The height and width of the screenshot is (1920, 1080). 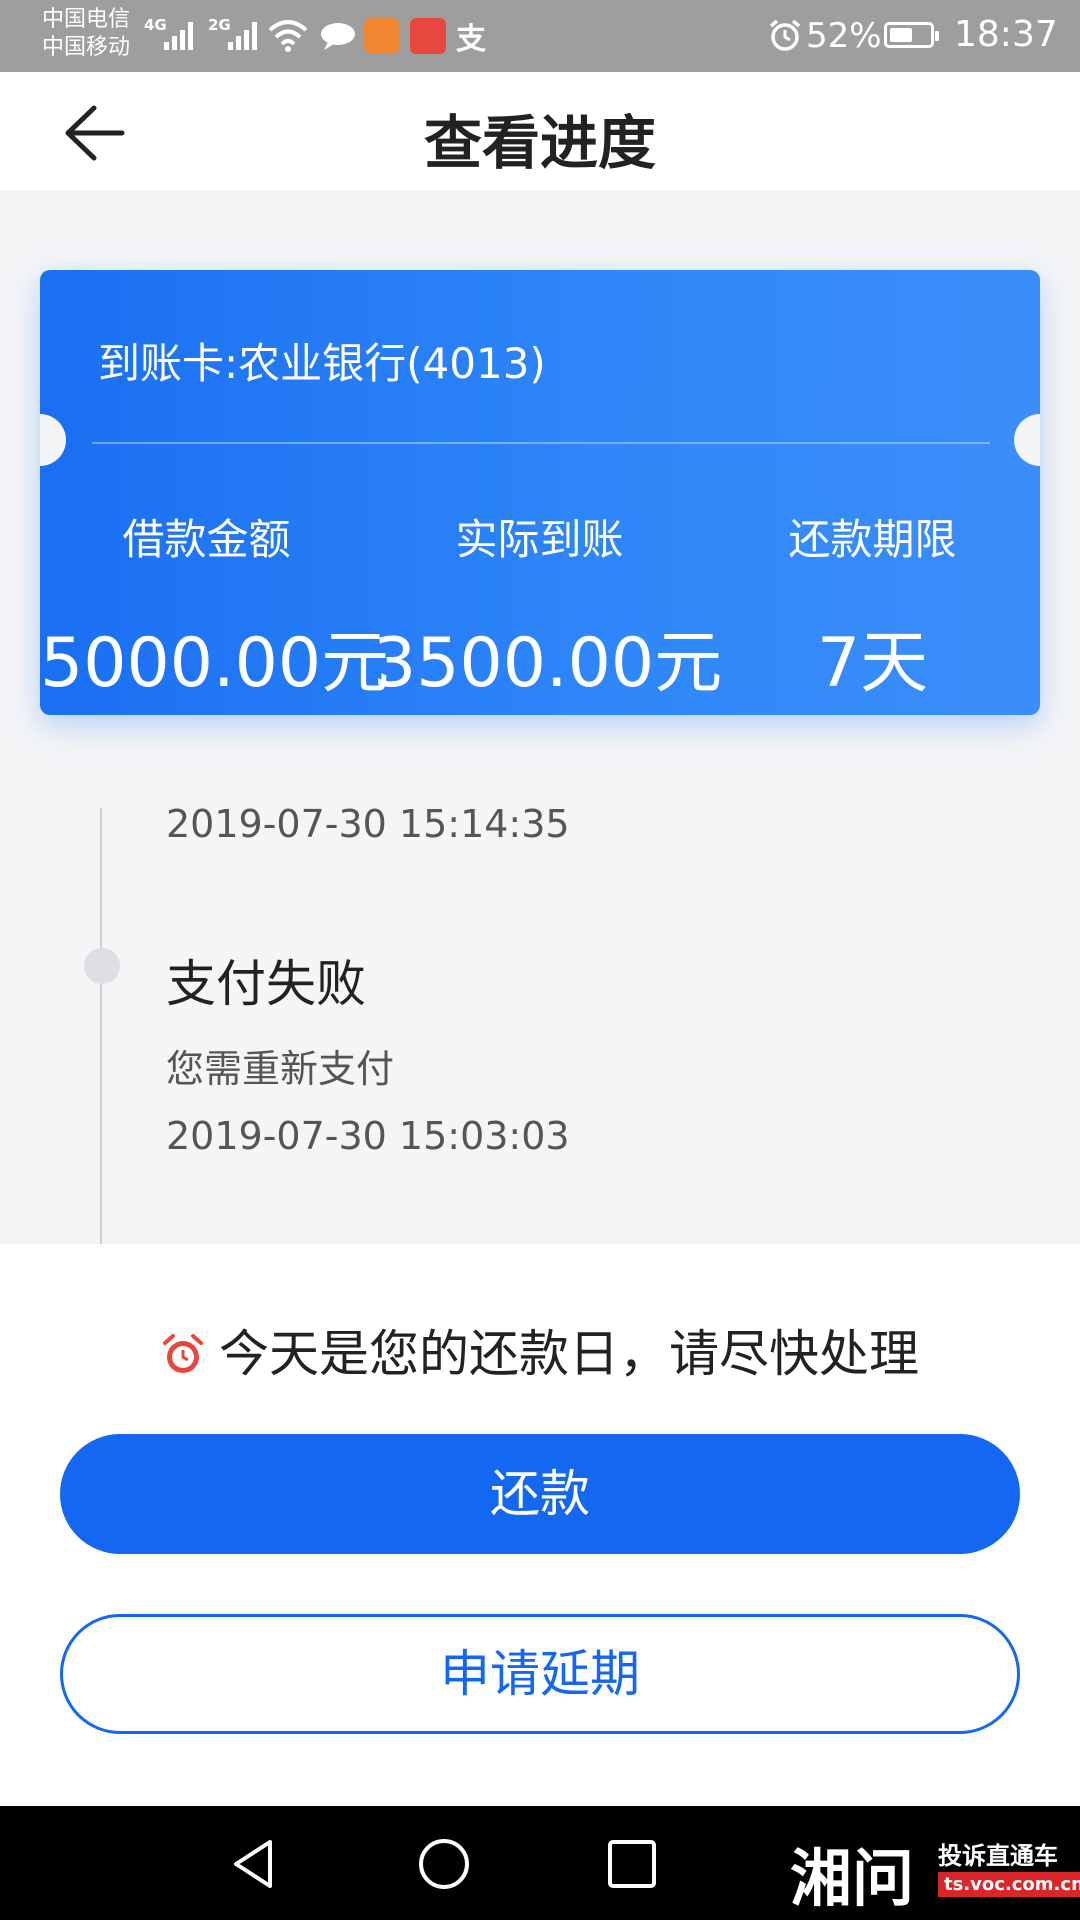 I want to click on received-amount-value: 3500.00元, so click(x=548, y=663).